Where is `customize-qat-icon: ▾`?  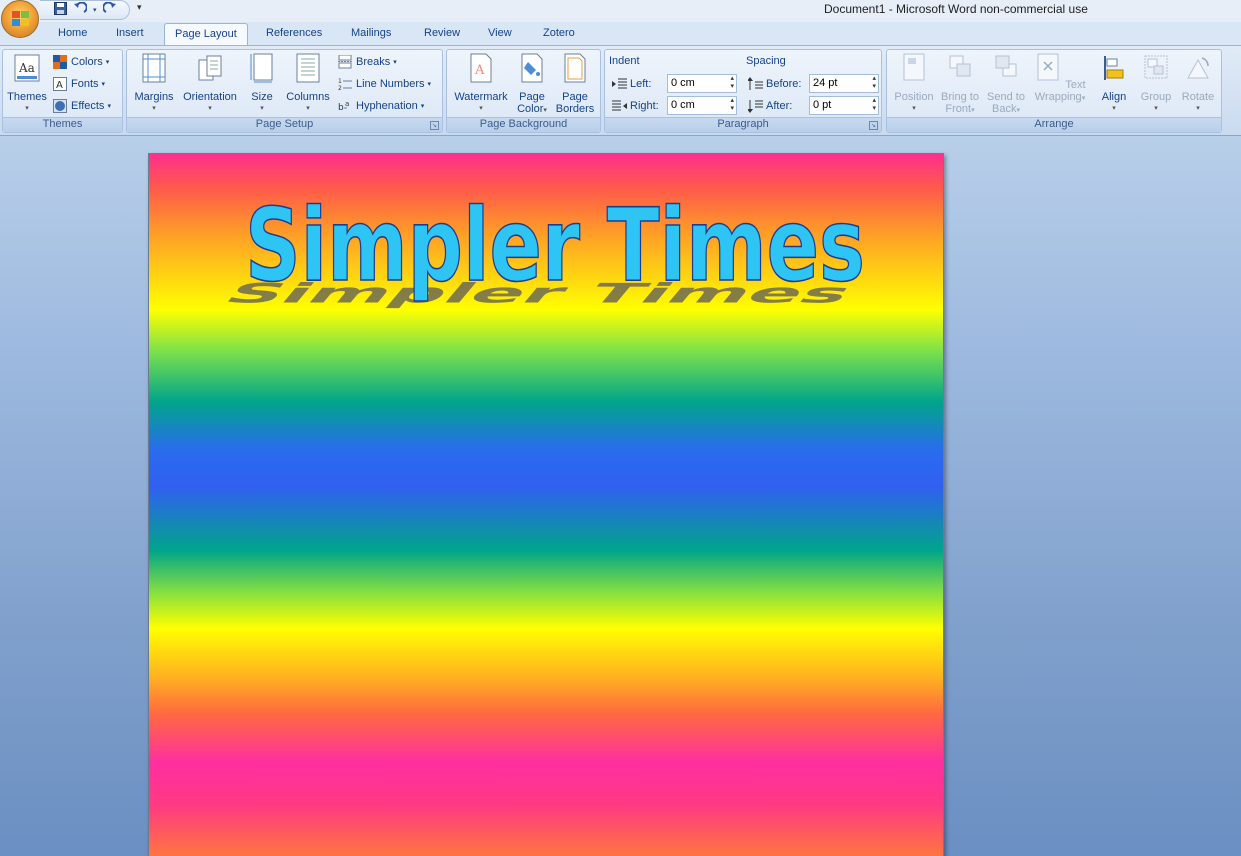 customize-qat-icon: ▾ is located at coordinates (139, 8).